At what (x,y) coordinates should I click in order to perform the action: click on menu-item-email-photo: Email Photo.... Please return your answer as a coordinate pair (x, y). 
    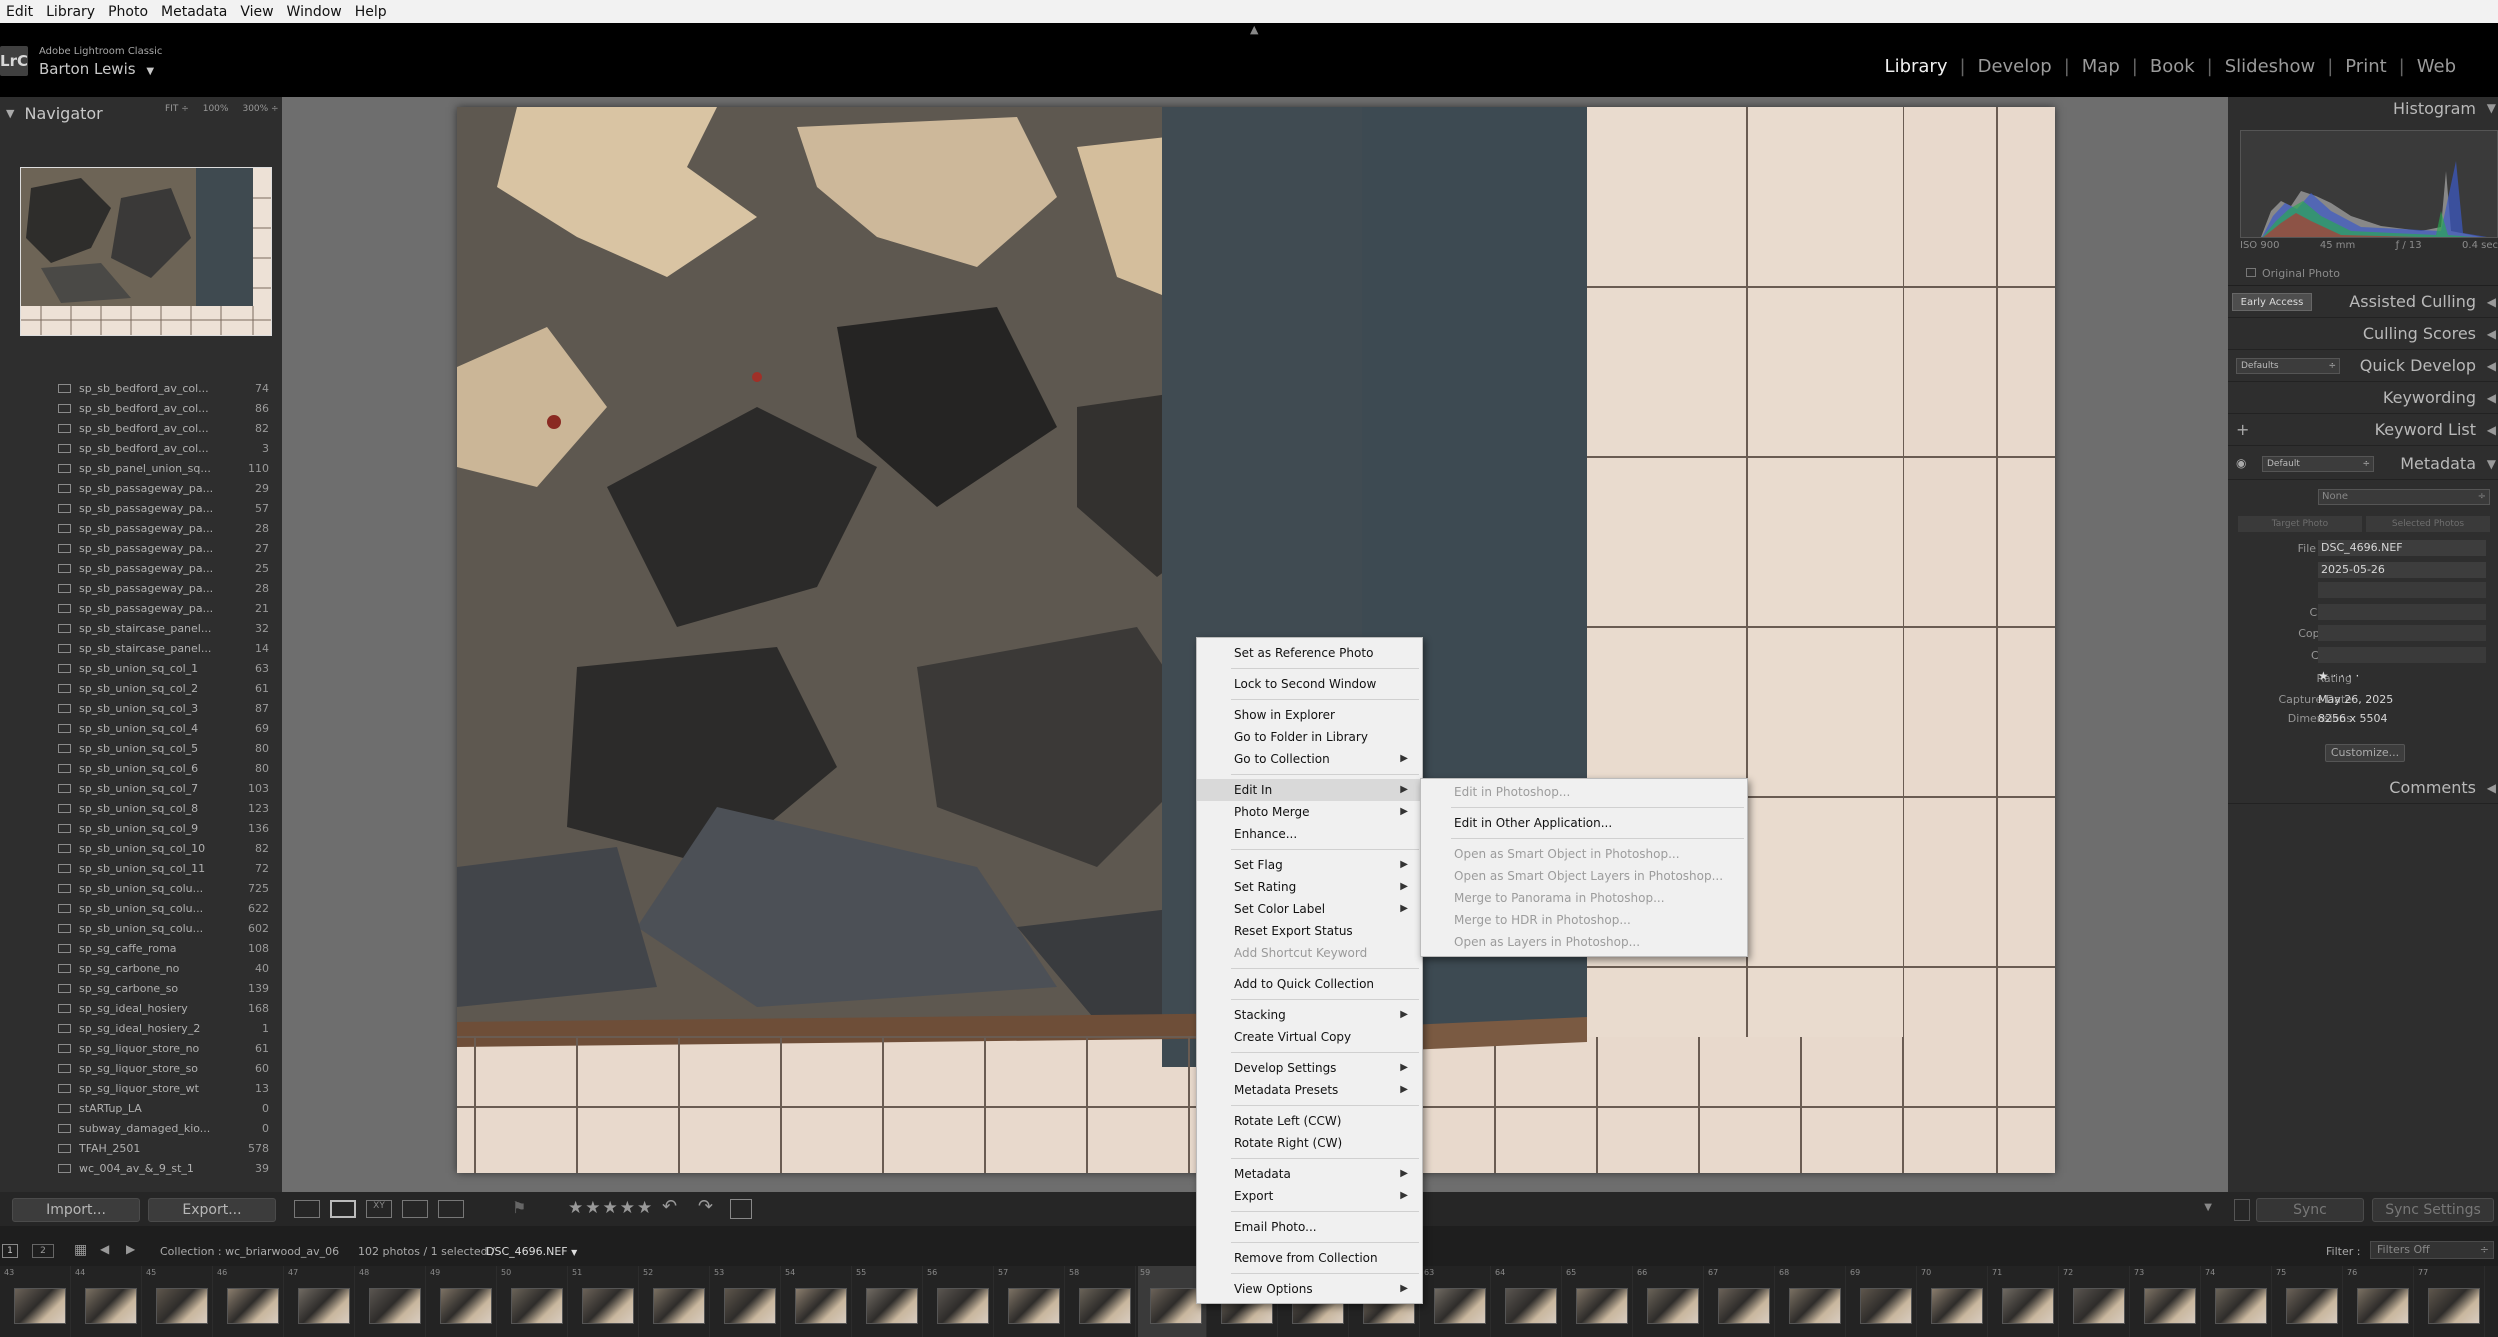
    Looking at the image, I should click on (1309, 1227).